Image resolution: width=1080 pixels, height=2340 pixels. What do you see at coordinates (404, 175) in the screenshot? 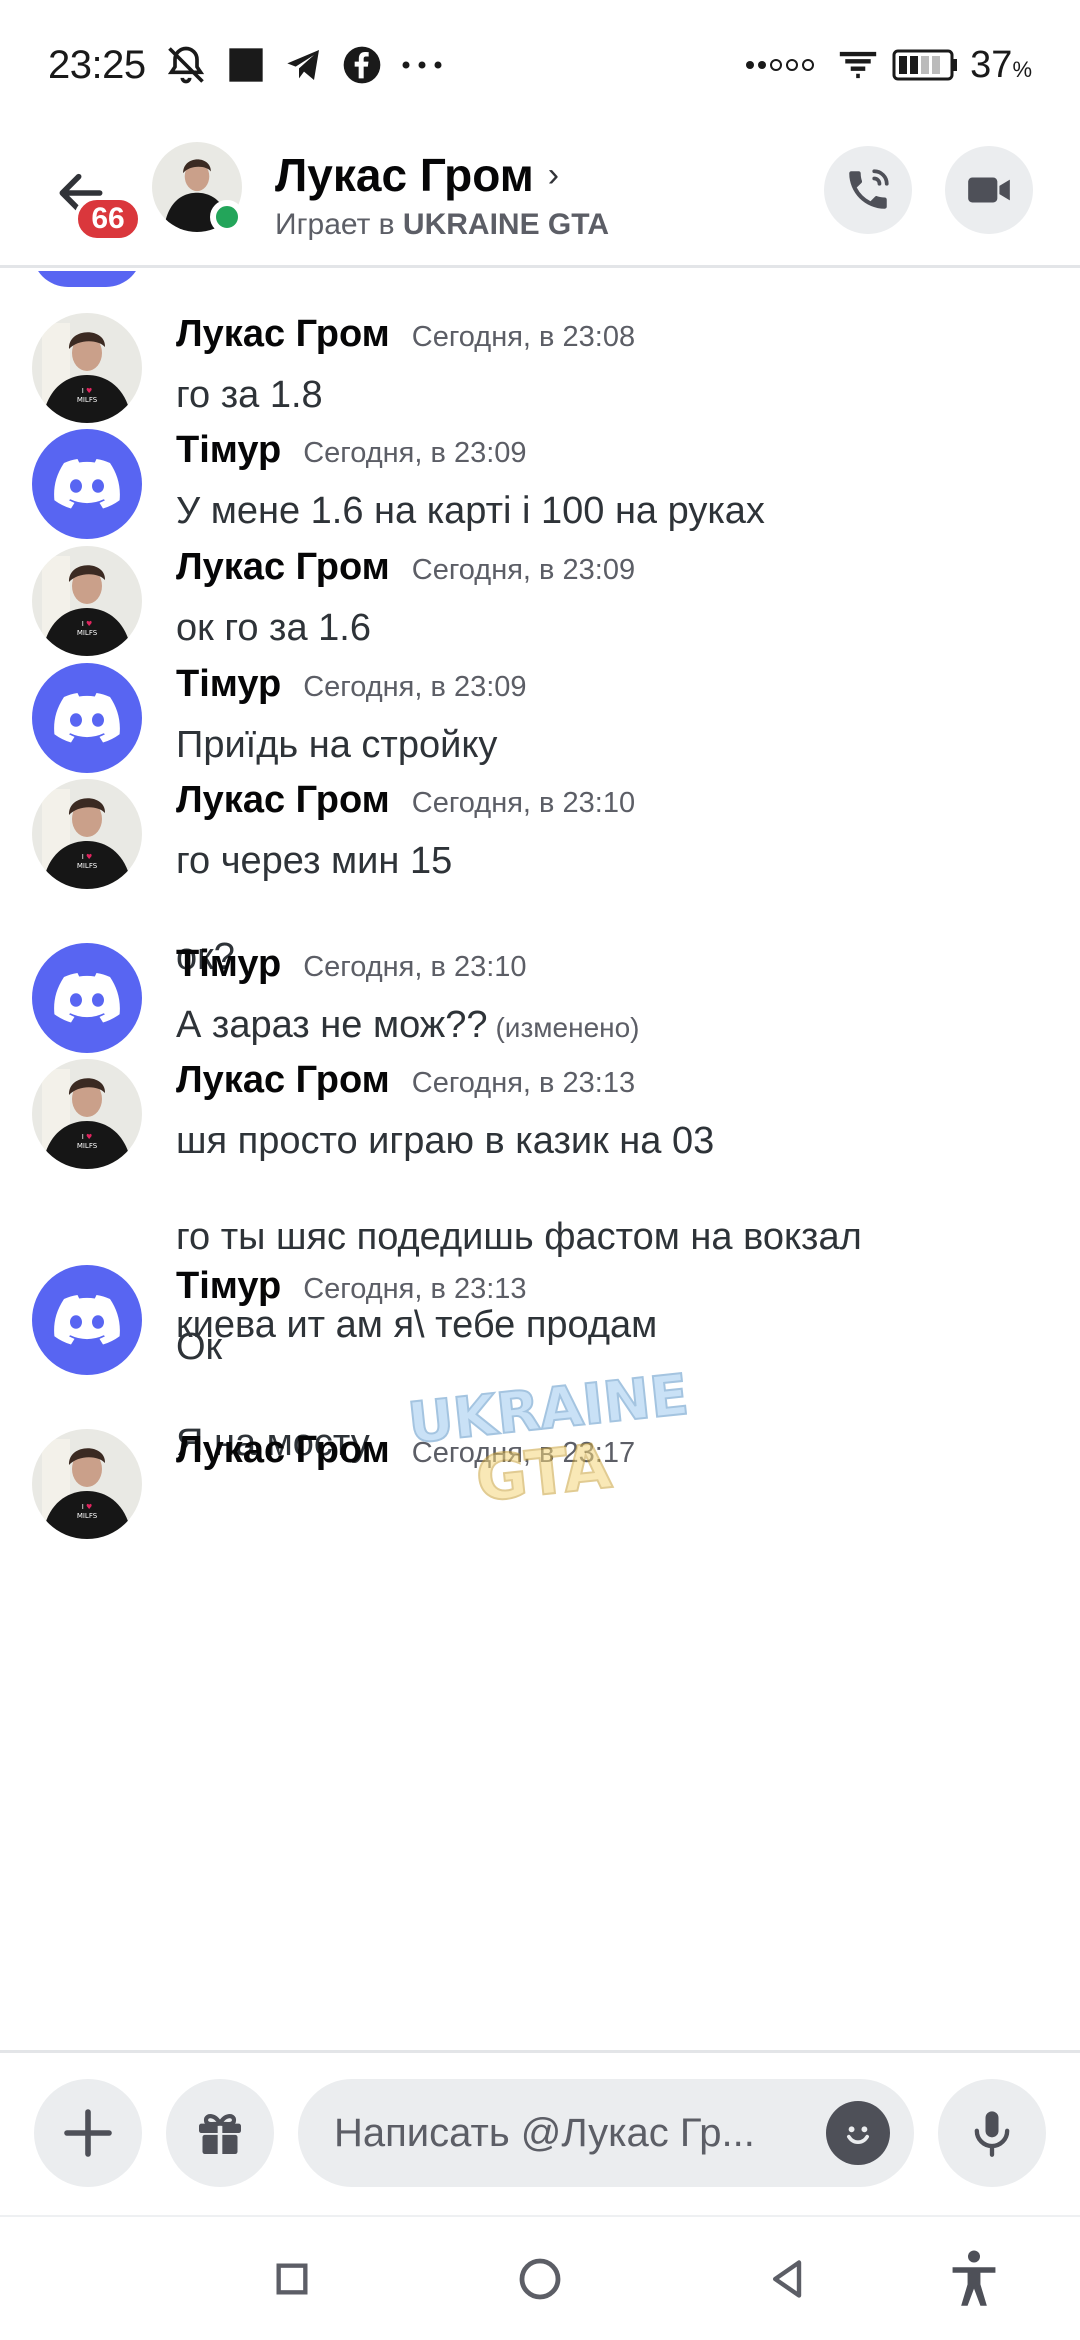
I see `header-username: Лукас Гром` at bounding box center [404, 175].